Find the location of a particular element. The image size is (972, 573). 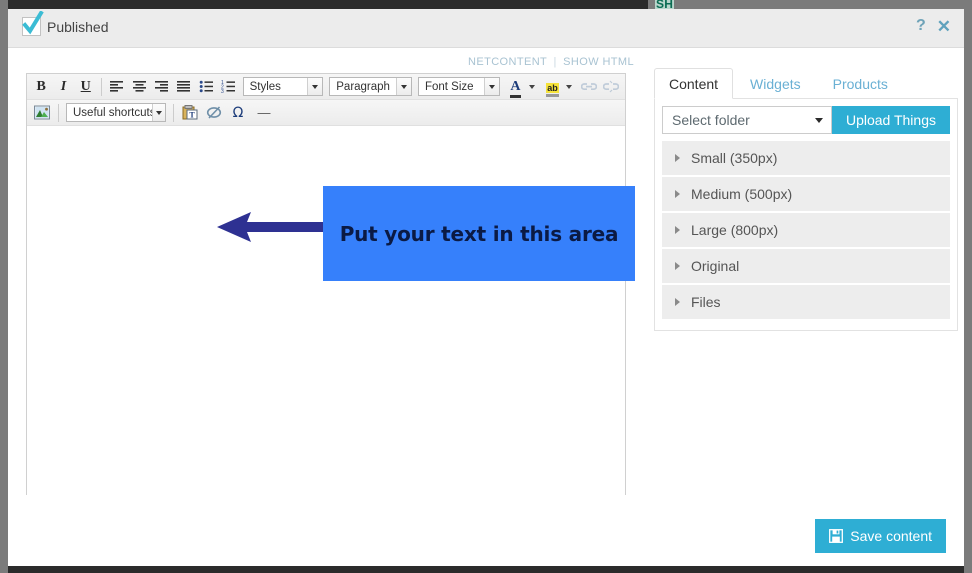

accordion-item-large: Large (800px) is located at coordinates (806, 230).